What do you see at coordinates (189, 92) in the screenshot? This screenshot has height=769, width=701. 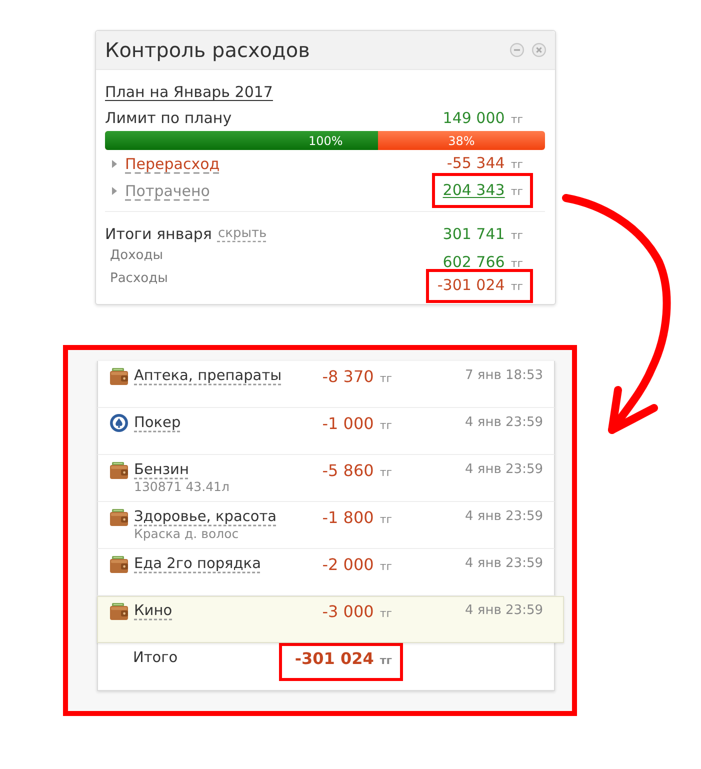 I see `plan-link: План на Январь 2017` at bounding box center [189, 92].